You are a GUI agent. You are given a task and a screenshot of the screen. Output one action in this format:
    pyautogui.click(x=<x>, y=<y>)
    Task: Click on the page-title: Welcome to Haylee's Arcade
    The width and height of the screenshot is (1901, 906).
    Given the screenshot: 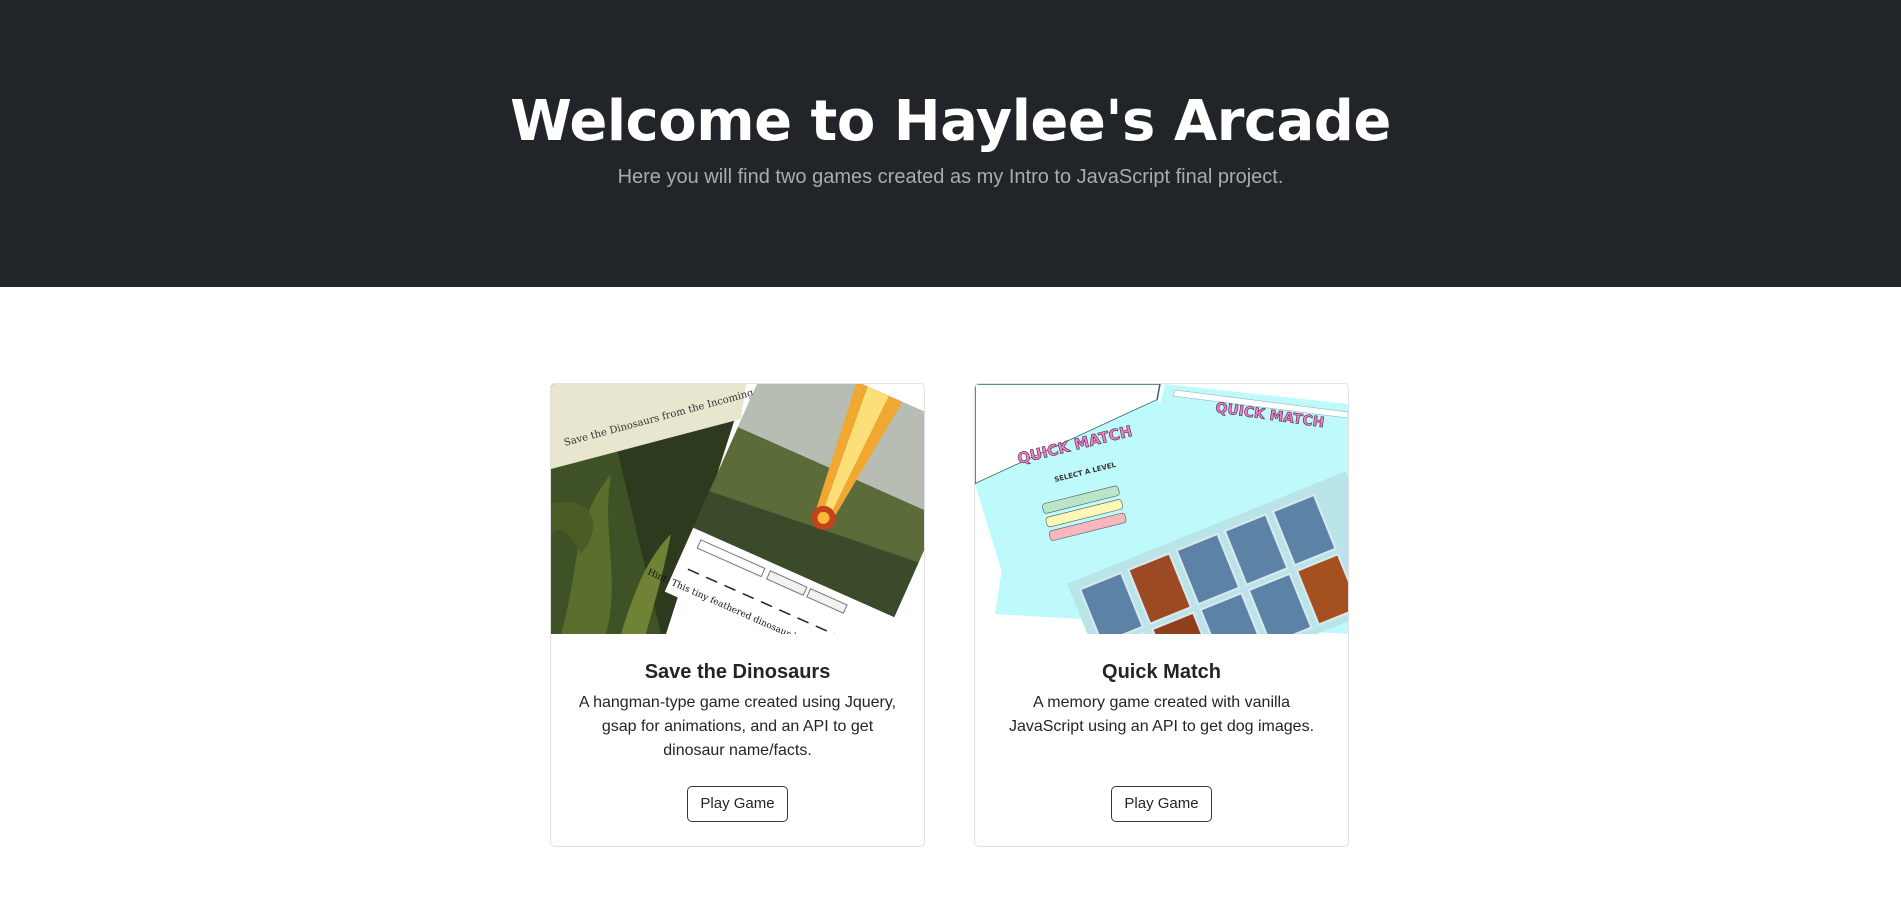 What is the action you would take?
    pyautogui.click(x=950, y=121)
    